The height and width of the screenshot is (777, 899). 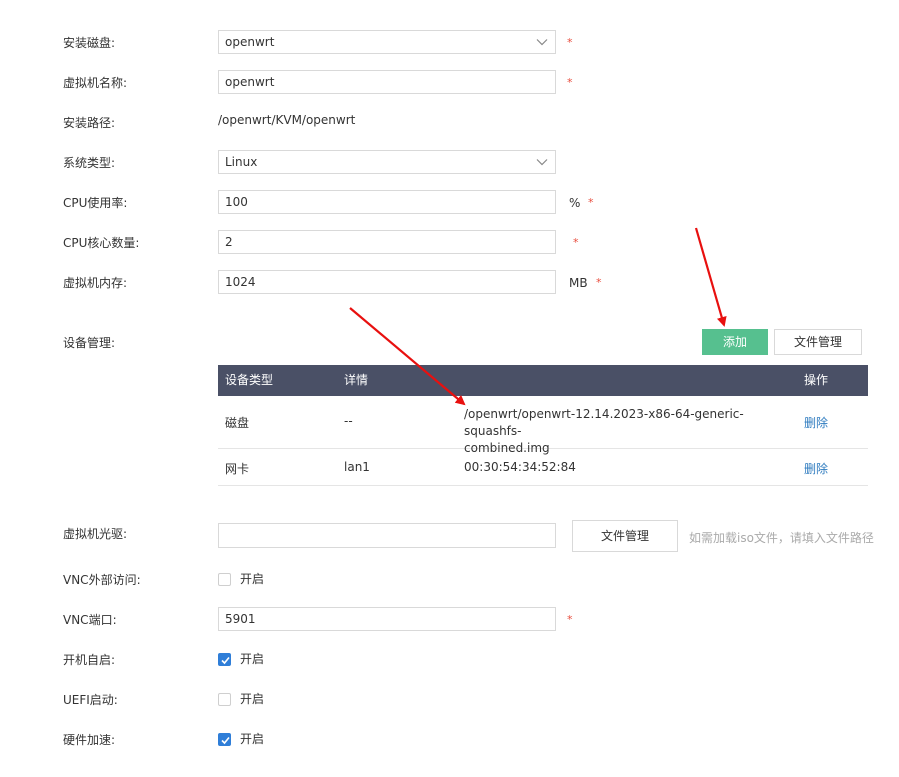 What do you see at coordinates (387, 162) in the screenshot?
I see `os-type-select: Linux` at bounding box center [387, 162].